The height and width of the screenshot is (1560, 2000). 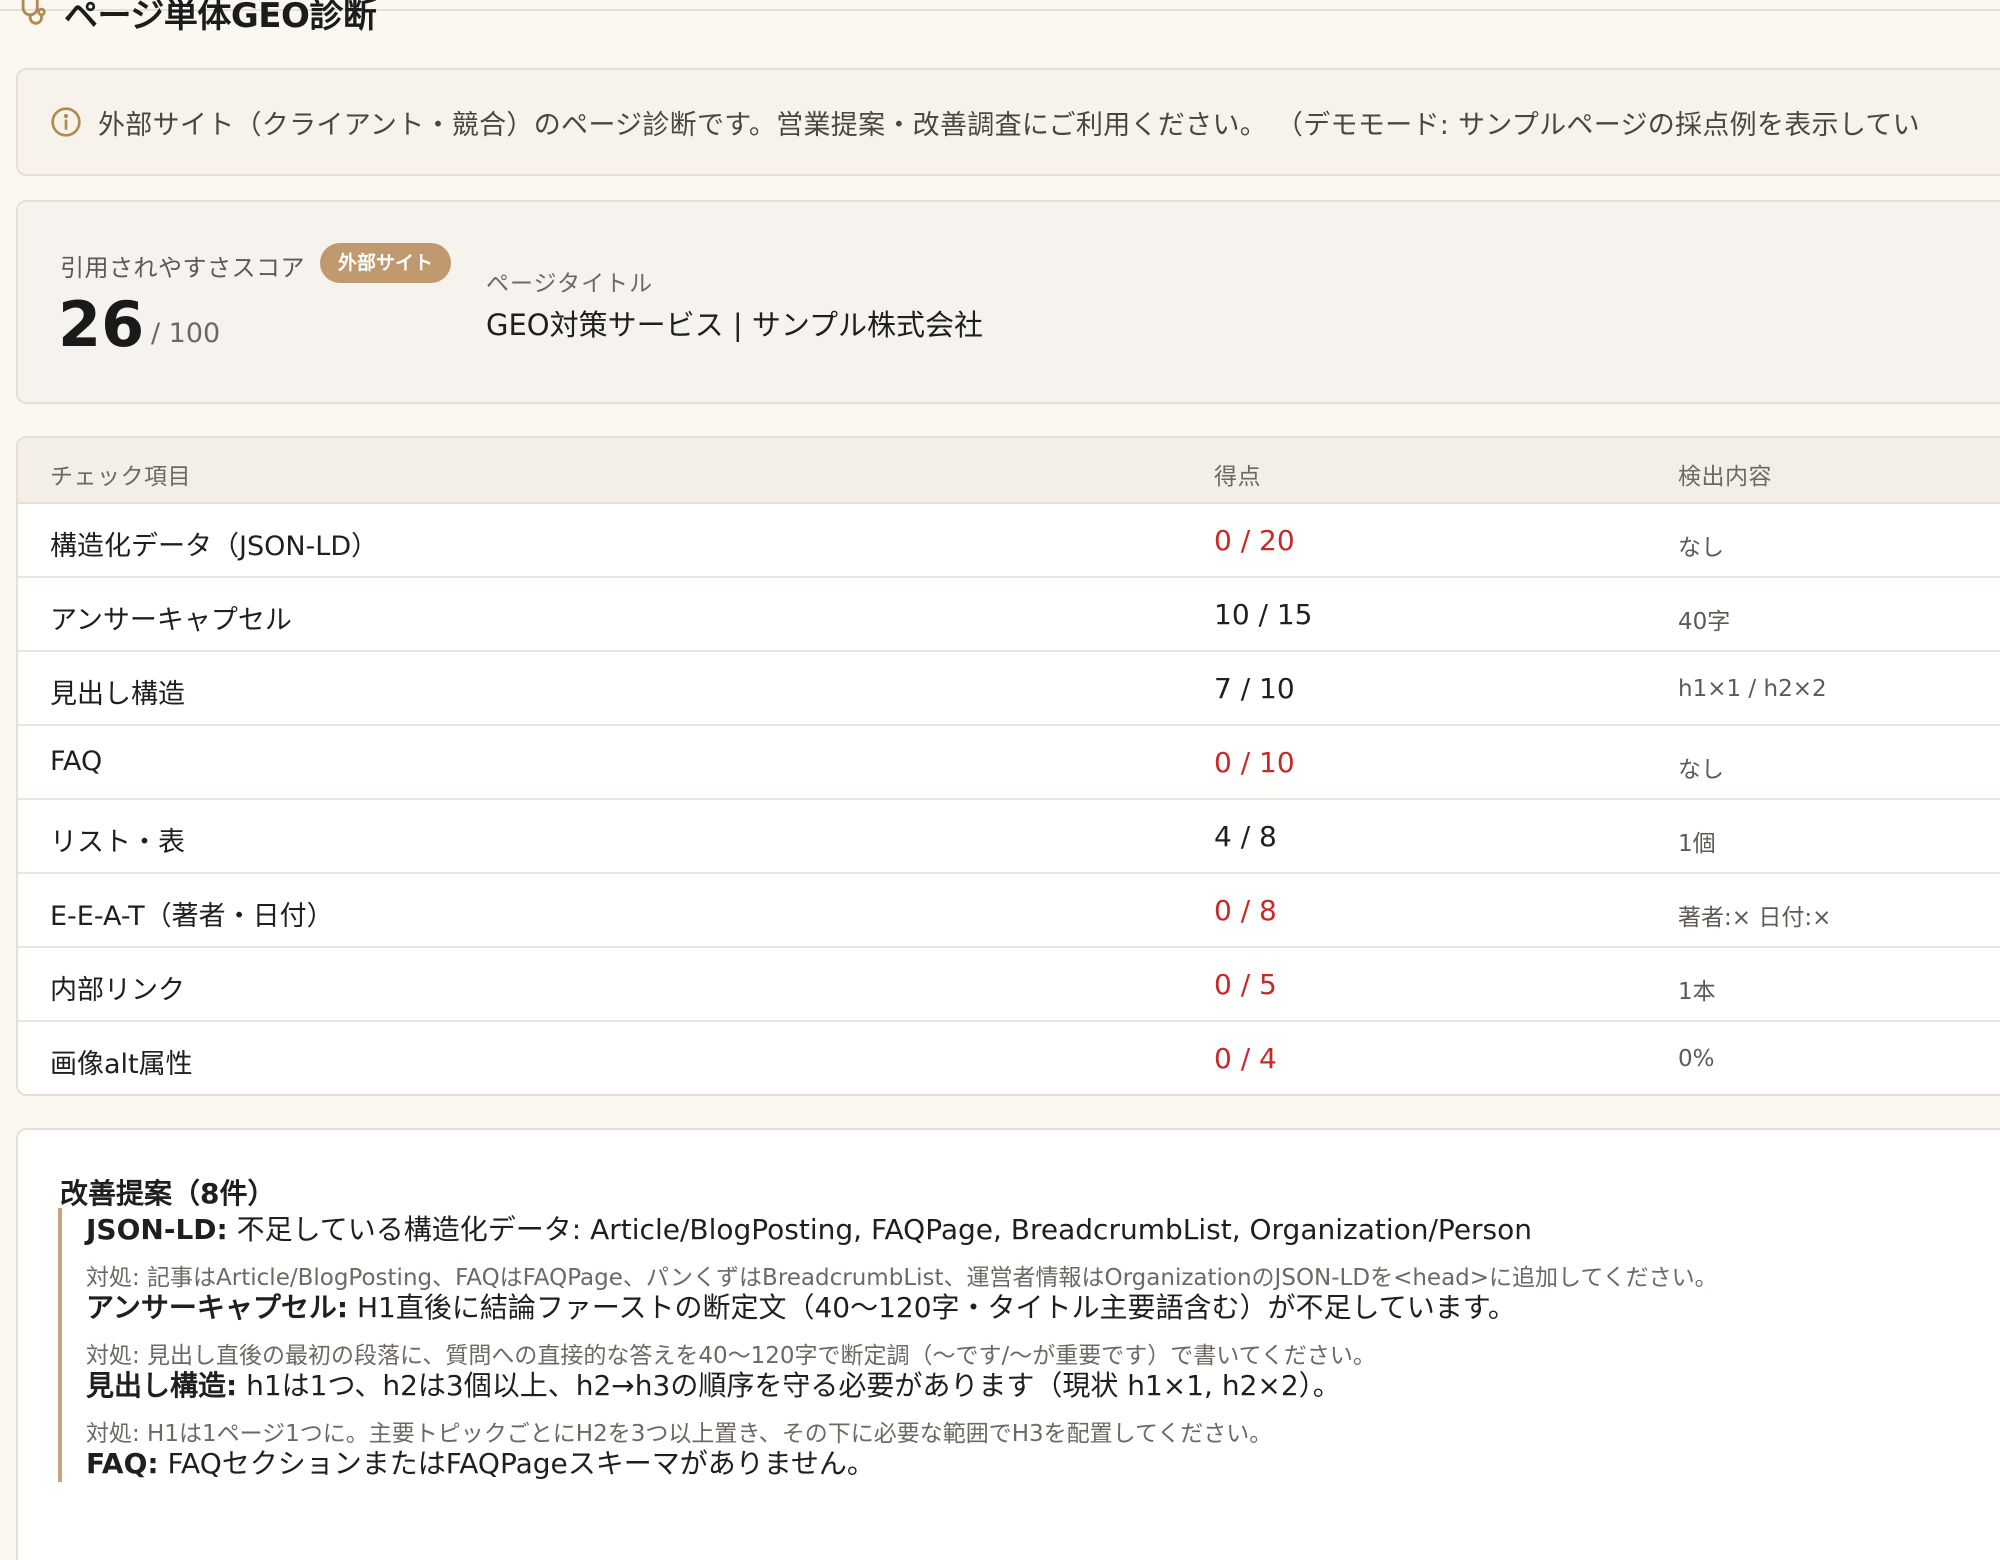 What do you see at coordinates (1245, 1058) in the screenshot?
I see `check-score: 0 / 4` at bounding box center [1245, 1058].